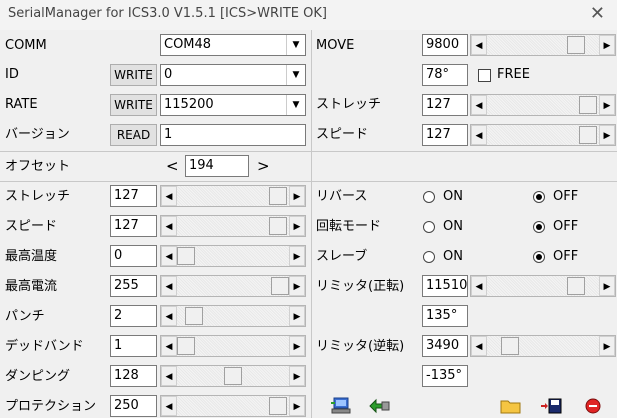  I want to click on speed-field: 127, so click(133, 226).